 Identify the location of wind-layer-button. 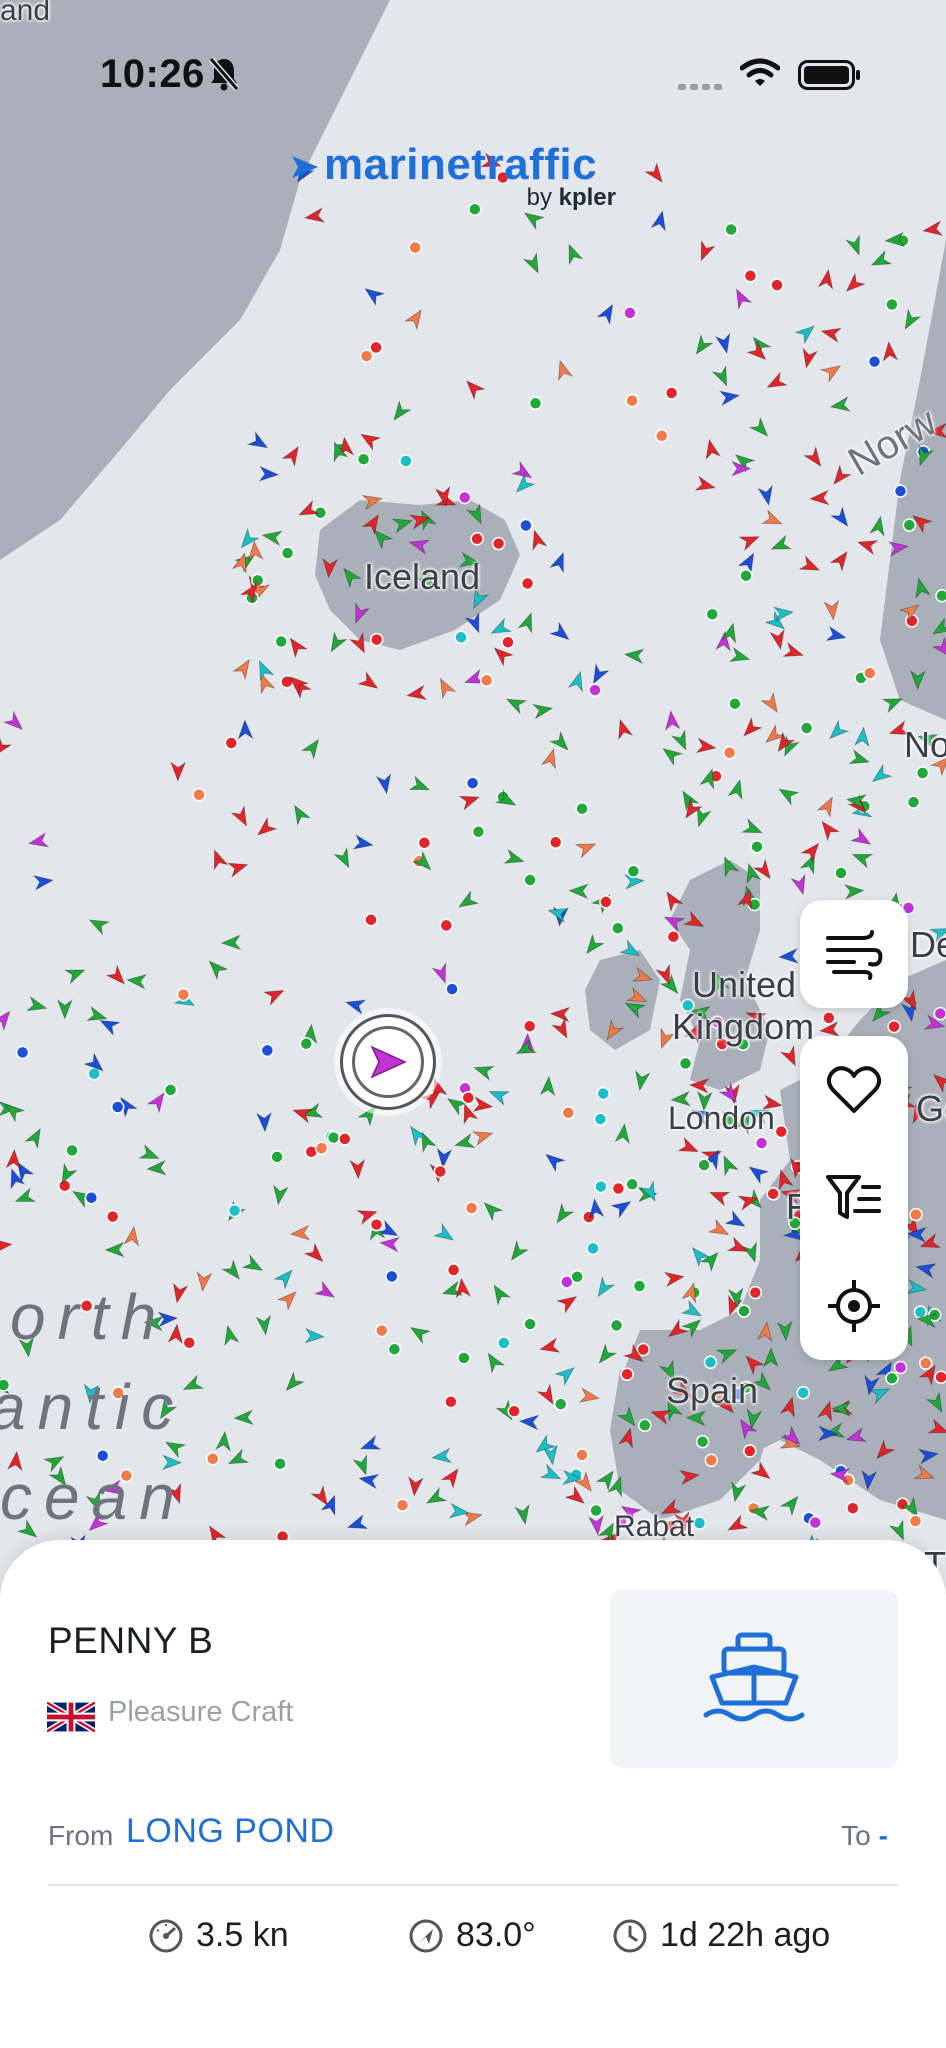
(854, 954).